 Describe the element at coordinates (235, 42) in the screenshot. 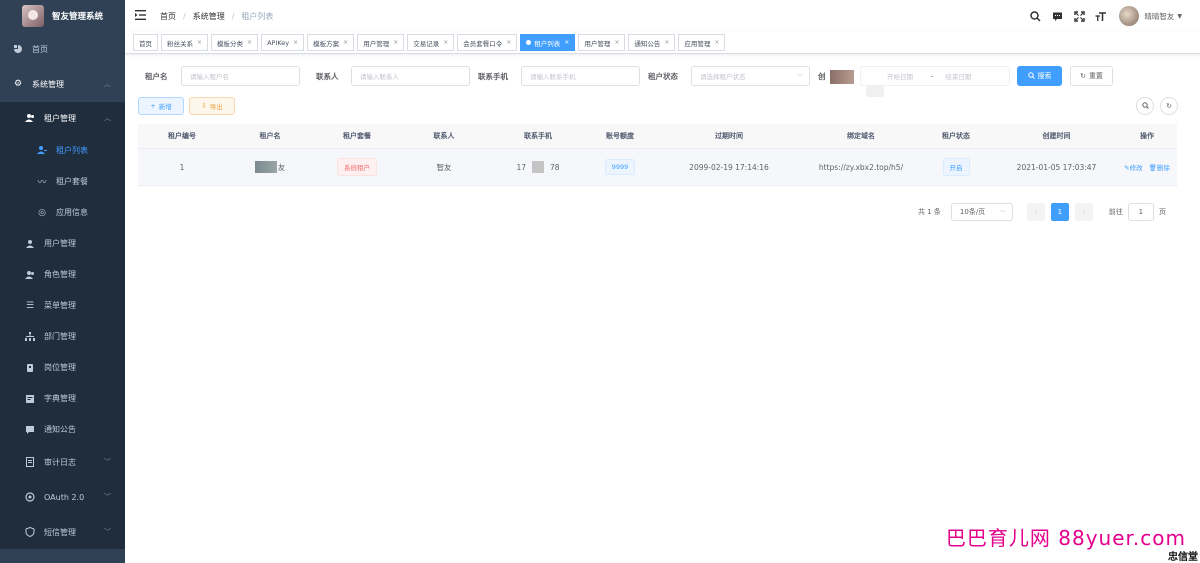

I see `tag-item: 模板分类 ×` at that location.